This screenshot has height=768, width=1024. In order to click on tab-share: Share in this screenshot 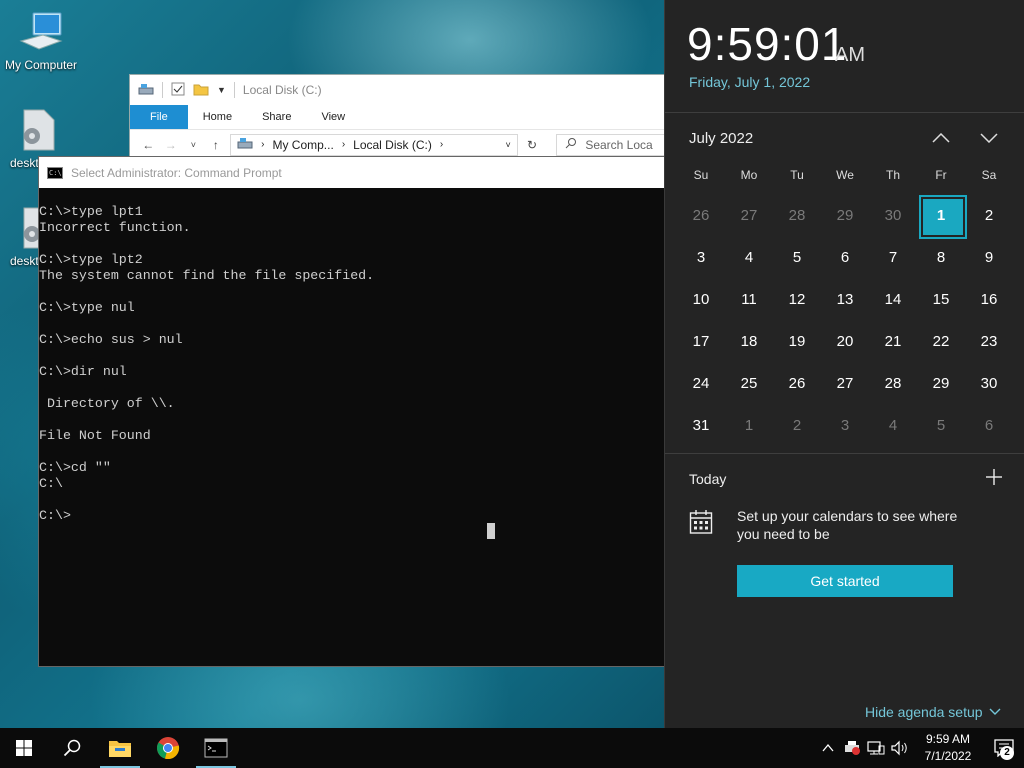, I will do `click(276, 117)`.